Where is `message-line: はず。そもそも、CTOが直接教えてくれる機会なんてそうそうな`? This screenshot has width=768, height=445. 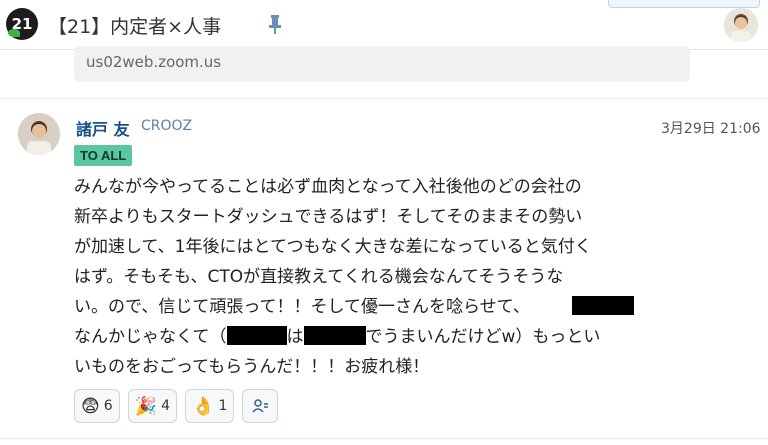
message-line: はず。そもそも、CTOが直接教えてくれる機会なんてそうそうな is located at coordinates (319, 277).